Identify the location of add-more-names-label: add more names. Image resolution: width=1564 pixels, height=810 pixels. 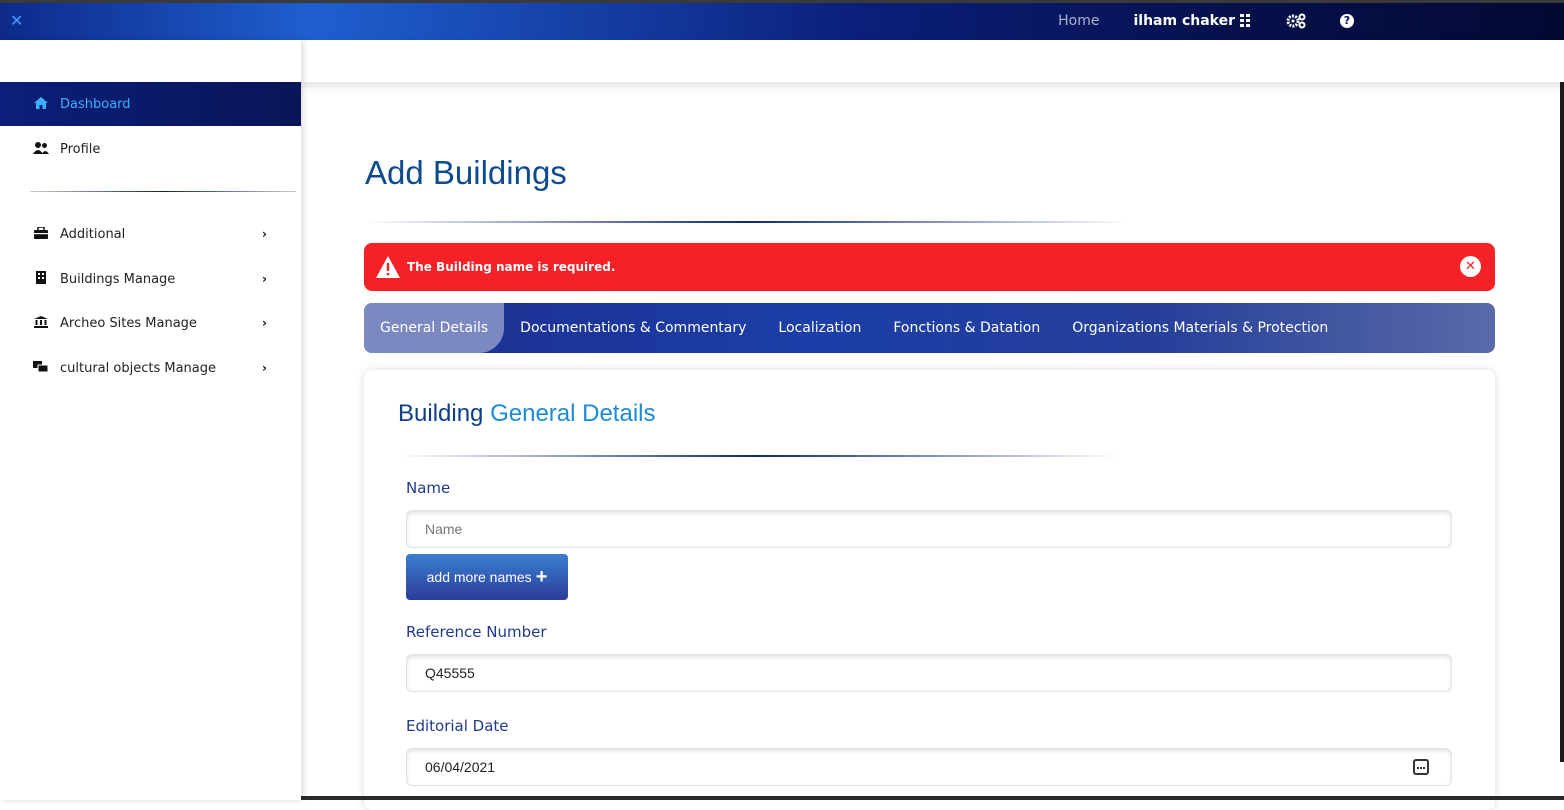
(479, 577).